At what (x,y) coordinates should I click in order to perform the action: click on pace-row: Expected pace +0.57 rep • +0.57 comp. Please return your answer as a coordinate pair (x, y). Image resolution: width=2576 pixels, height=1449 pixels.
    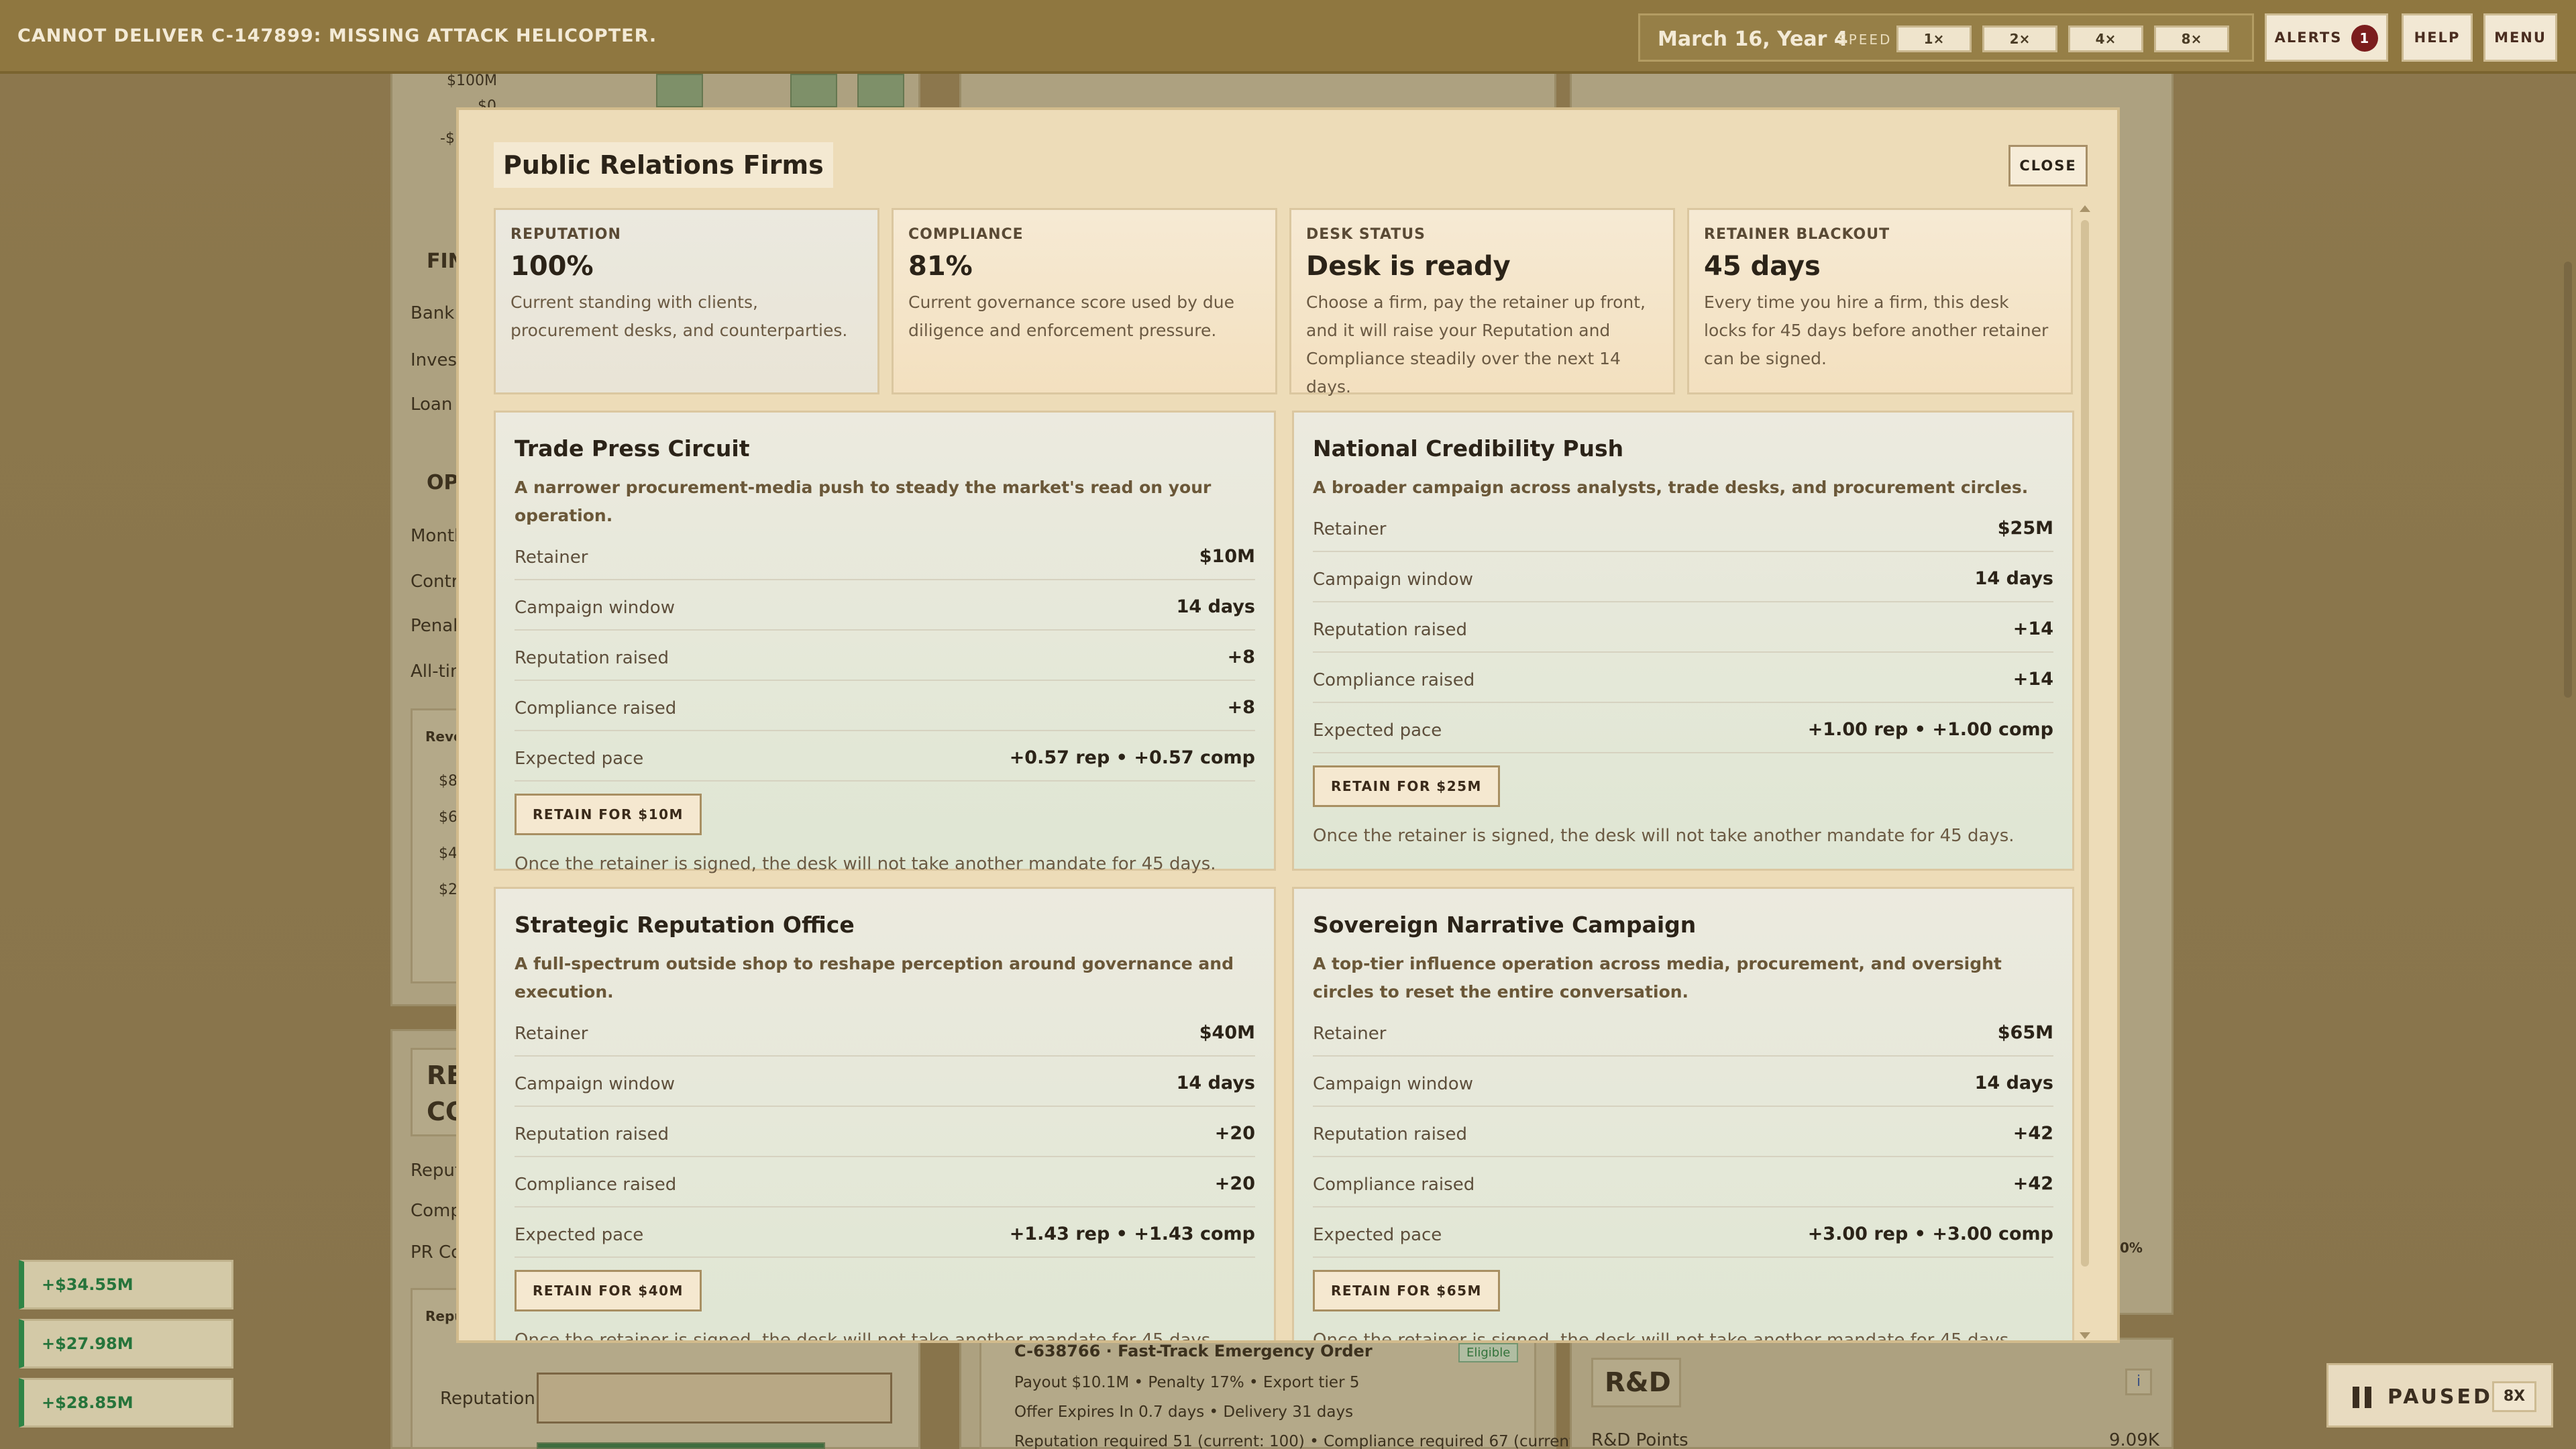
    Looking at the image, I should click on (885, 756).